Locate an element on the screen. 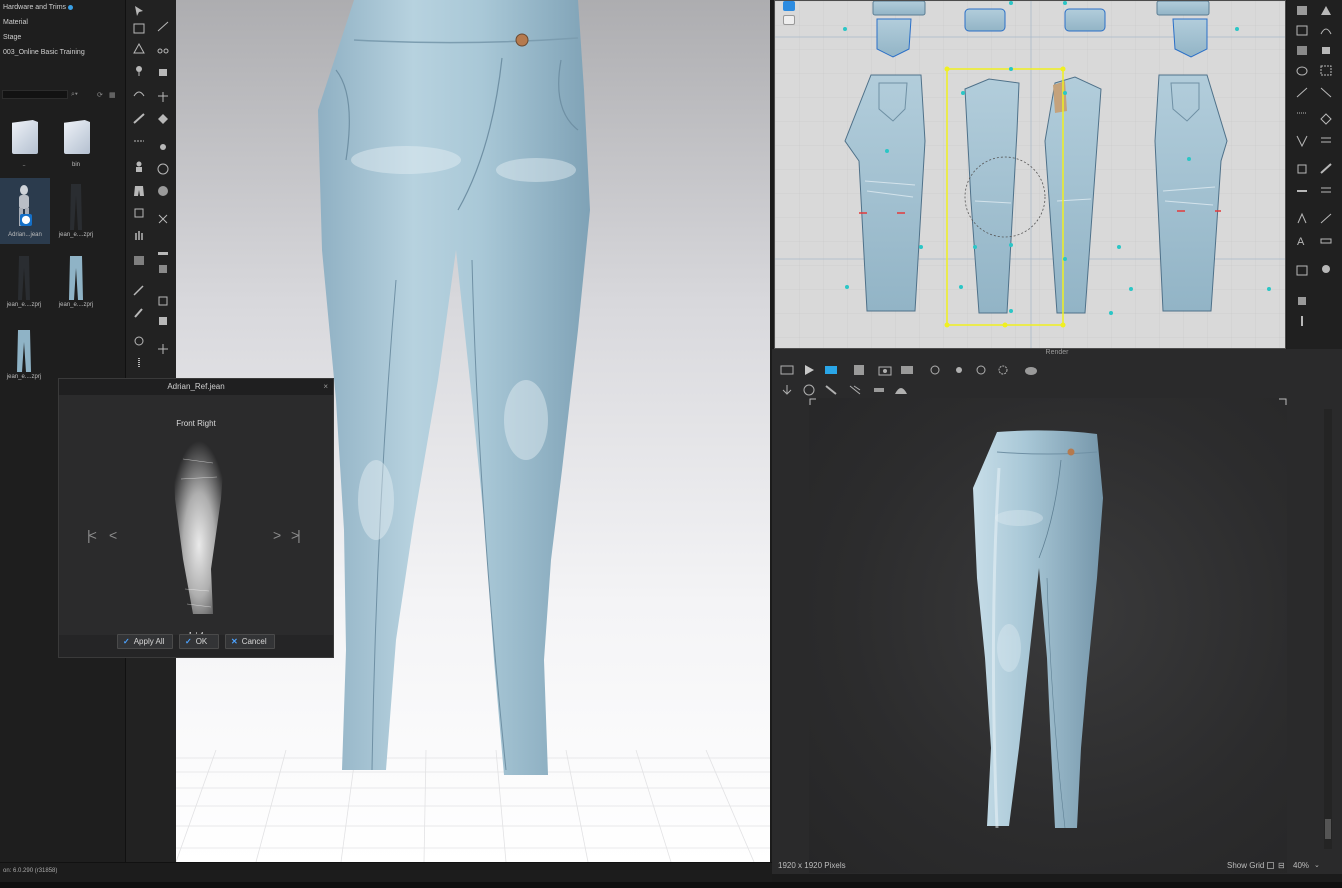 The width and height of the screenshot is (1342, 888). texture-tool-icon is located at coordinates (139, 260).